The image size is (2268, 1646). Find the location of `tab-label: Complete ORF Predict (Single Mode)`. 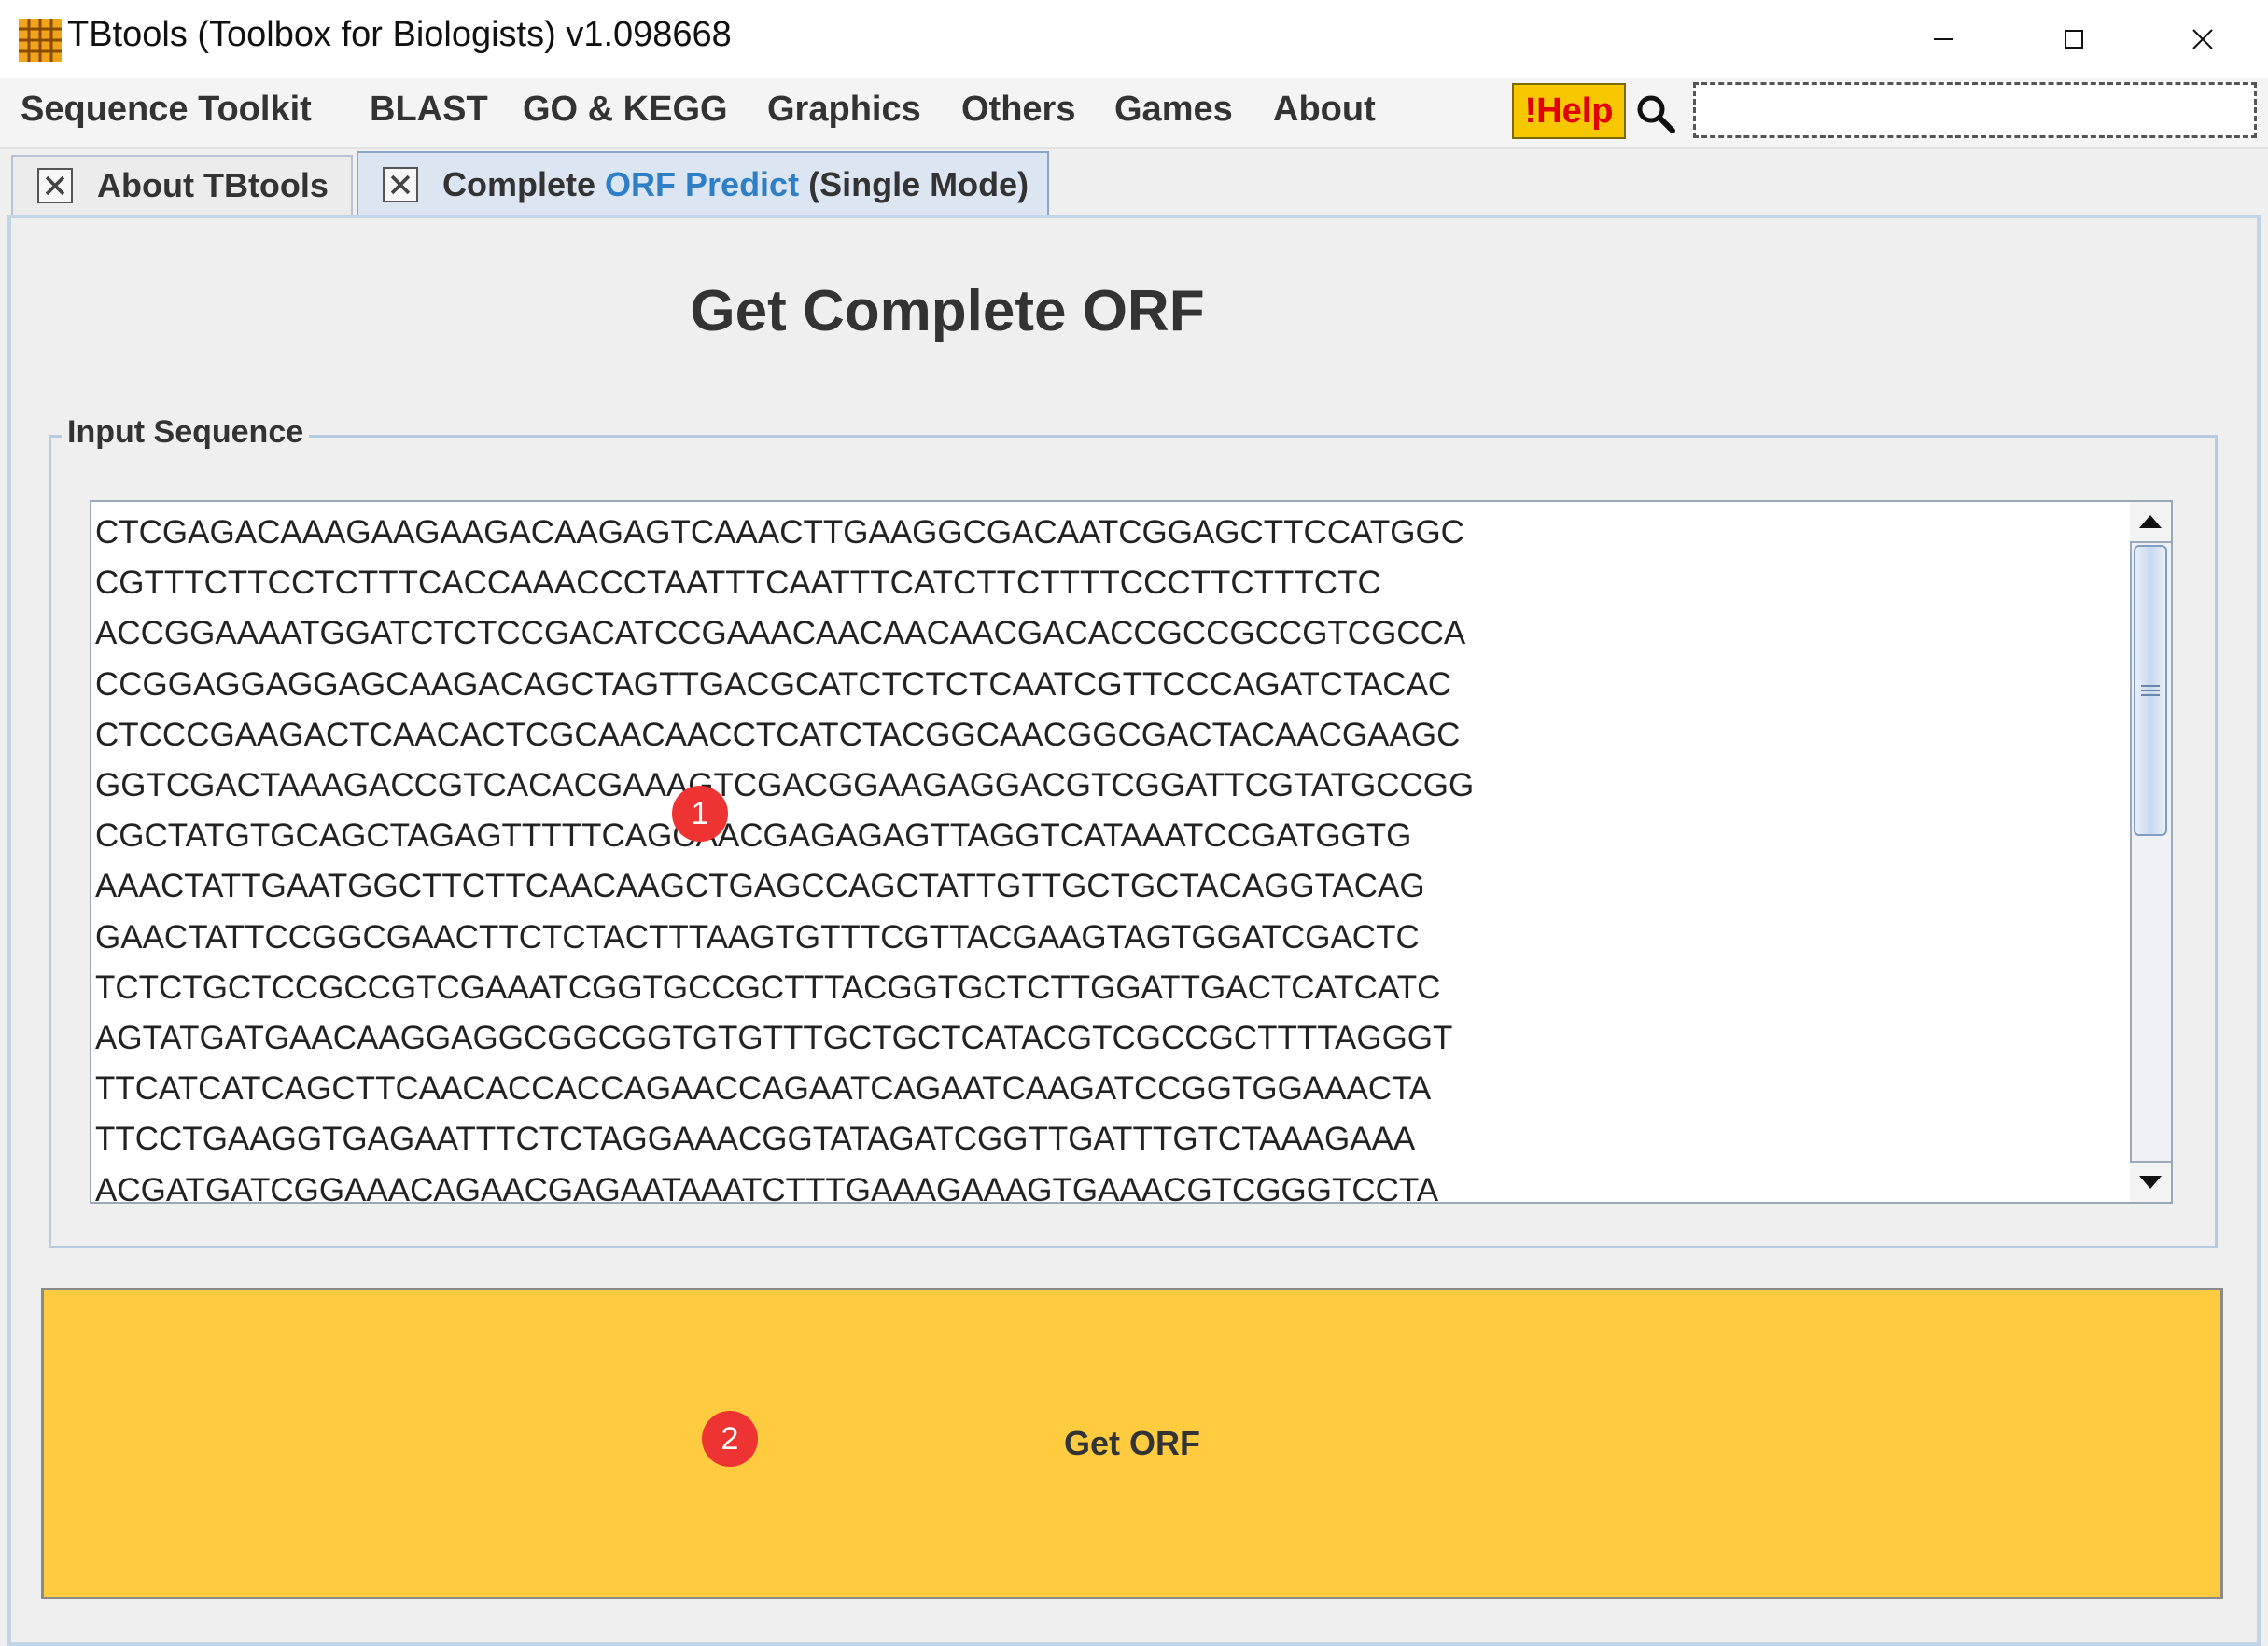

tab-label: Complete ORF Predict (Single Mode) is located at coordinates (735, 184).